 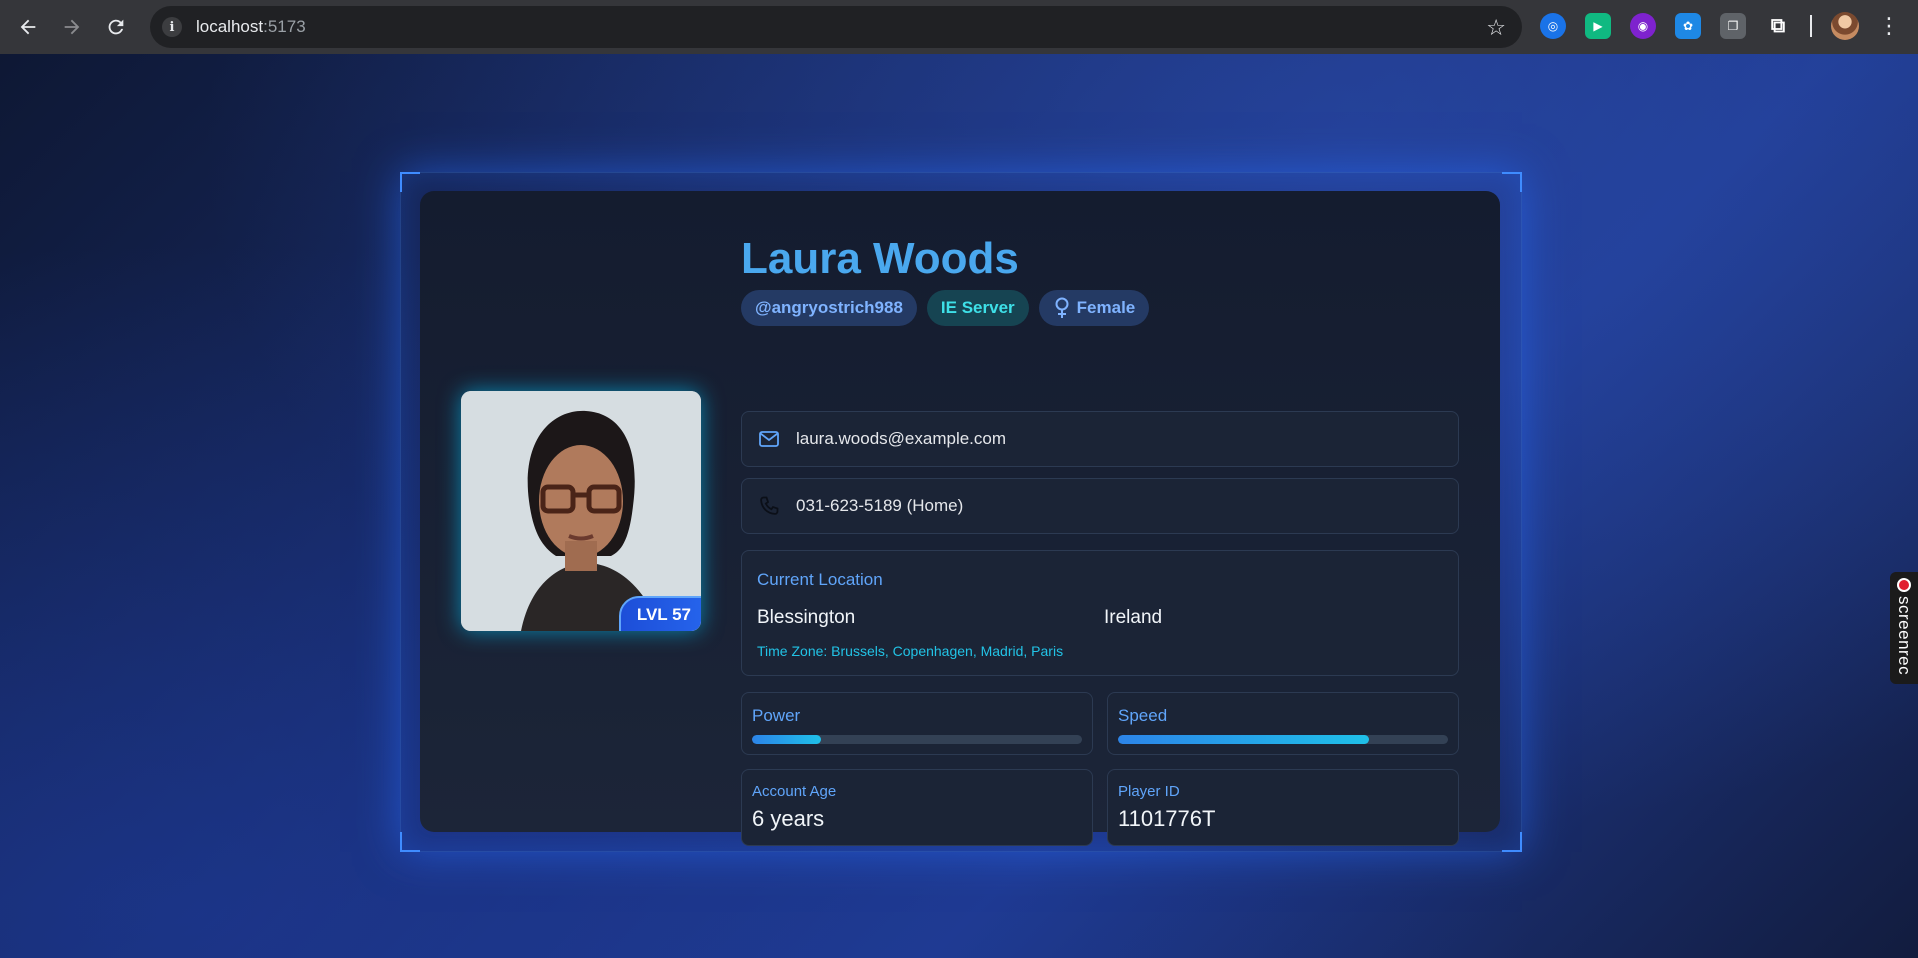 What do you see at coordinates (1733, 26) in the screenshot?
I see `tabs-extension-icon: ❐` at bounding box center [1733, 26].